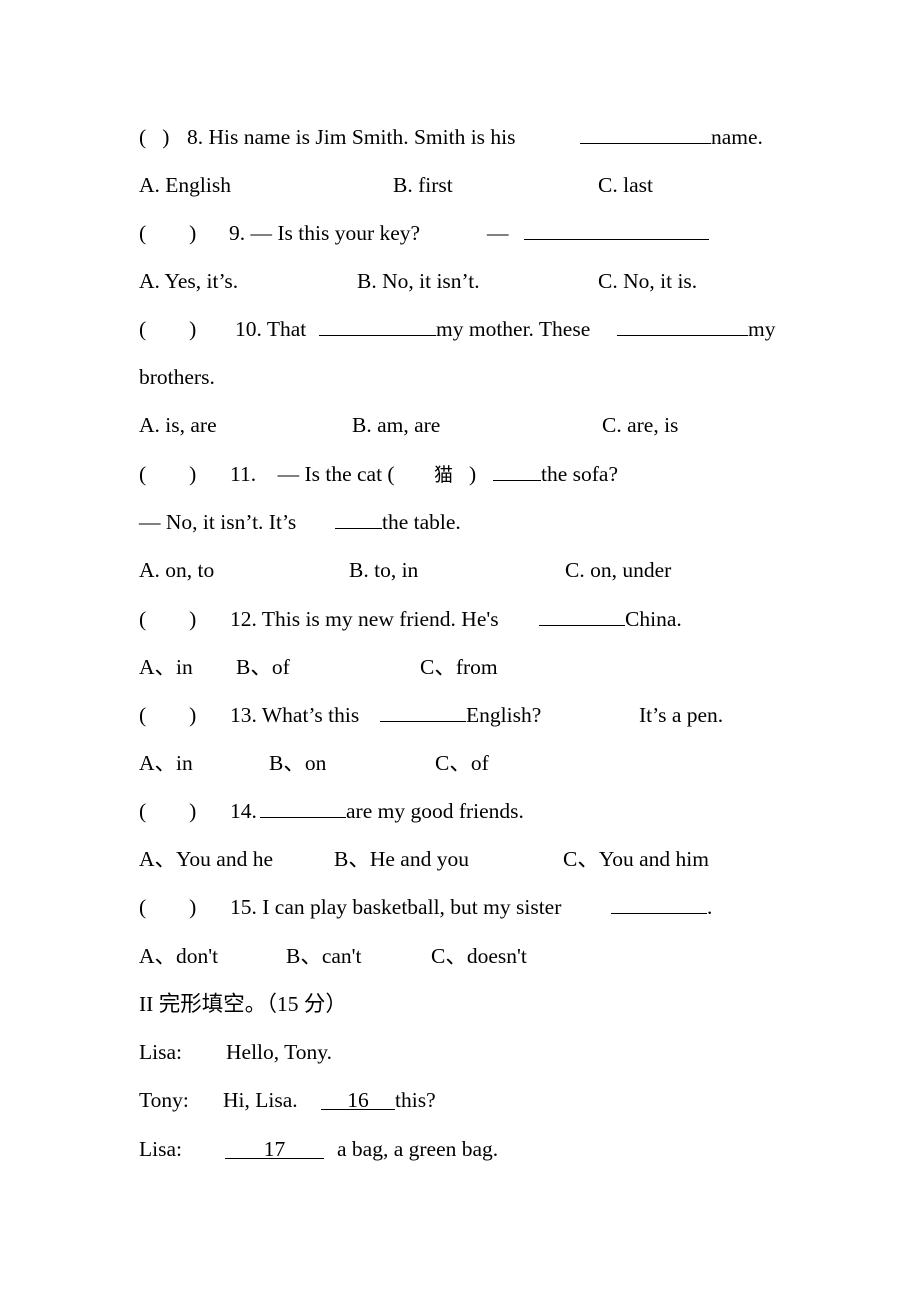 The height and width of the screenshot is (1302, 920). Describe the element at coordinates (383, 570) in the screenshot. I see `option-b: B. to, in` at that location.